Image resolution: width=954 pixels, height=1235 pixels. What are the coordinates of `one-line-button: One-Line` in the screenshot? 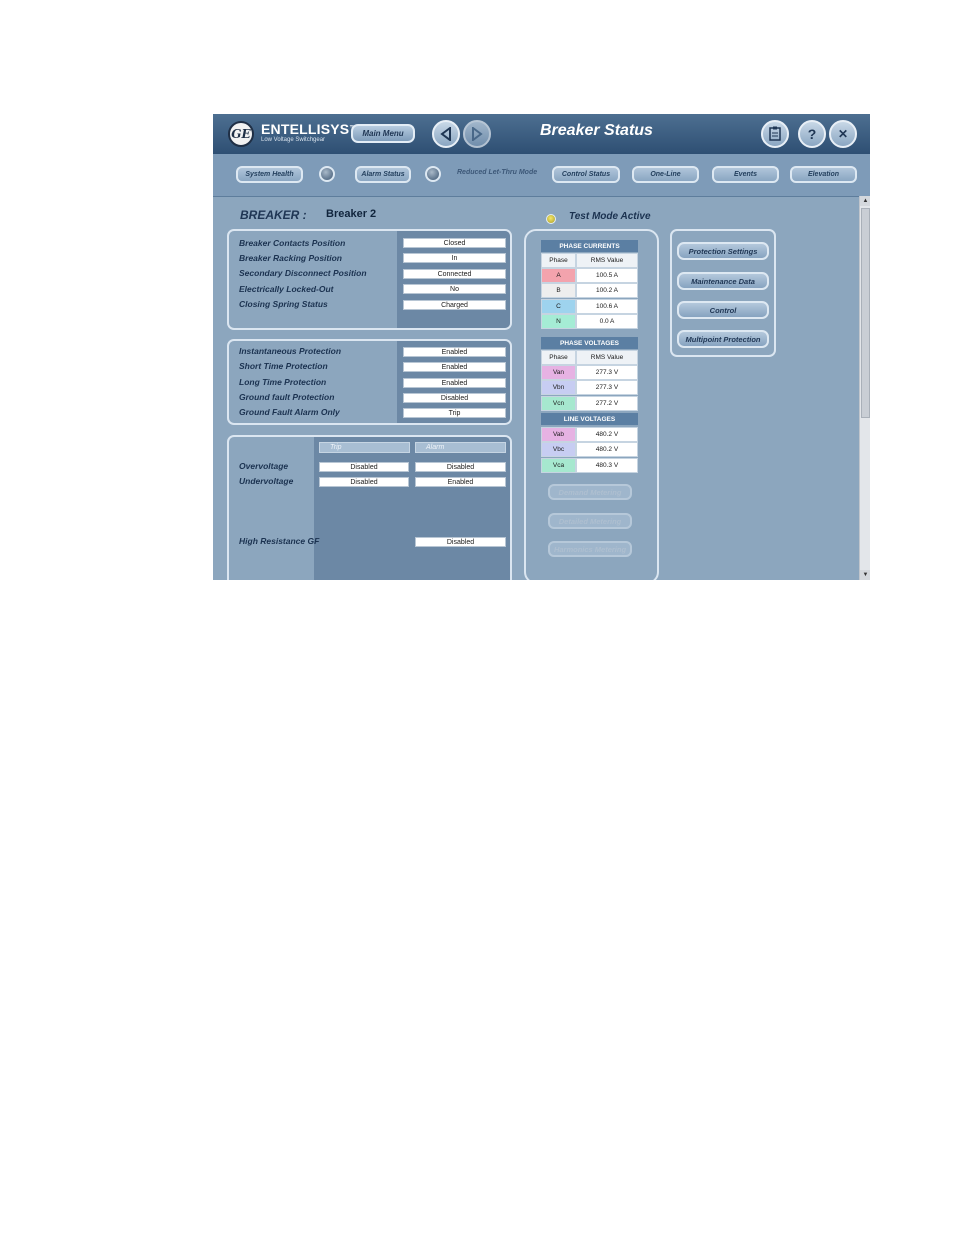 It's located at (665, 174).